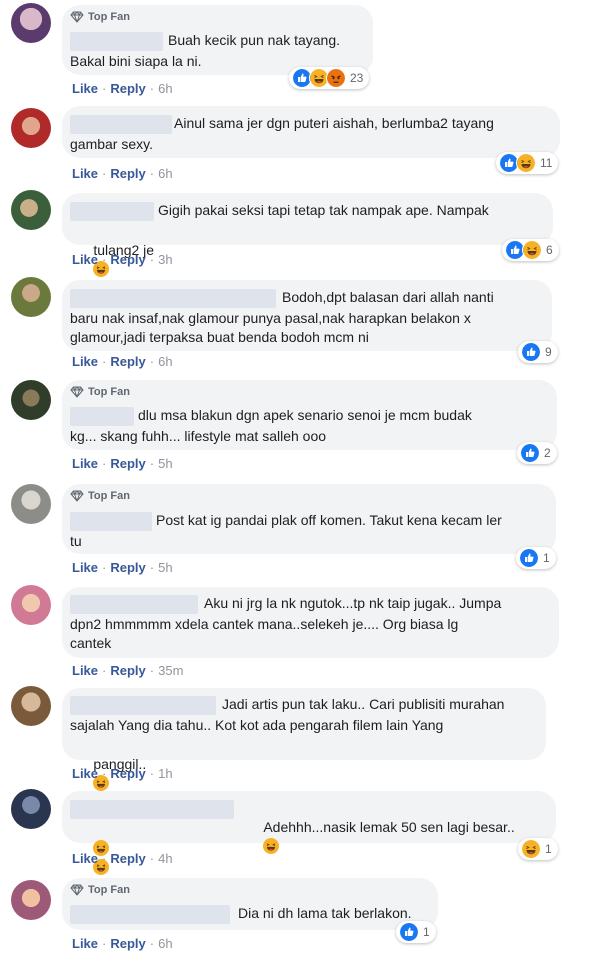 The image size is (600, 957). What do you see at coordinates (91, 643) in the screenshot?
I see `comment-text: cantek` at bounding box center [91, 643].